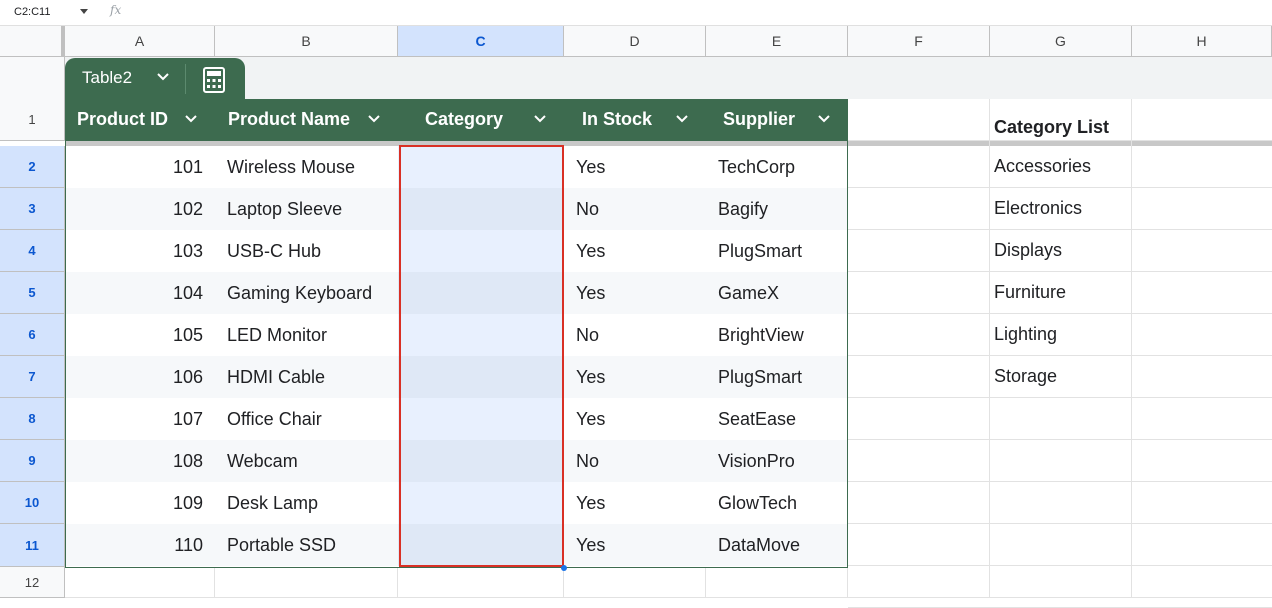  Describe the element at coordinates (481, 356) in the screenshot. I see `selection-range-border` at that location.